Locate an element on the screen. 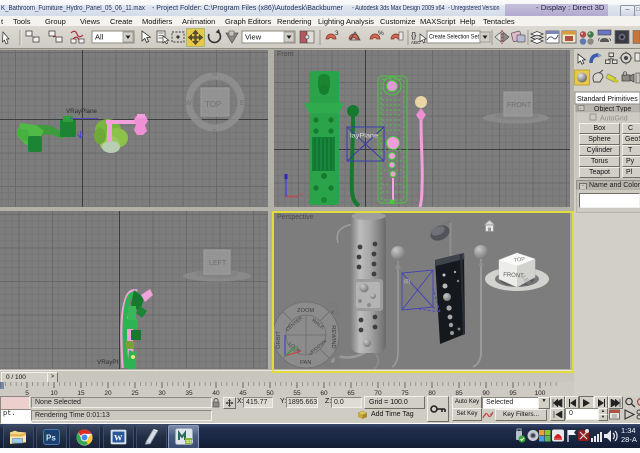 Image resolution: width=640 pixels, height=453 pixels. svg-text: VRayPlane is located at coordinates (81, 111).